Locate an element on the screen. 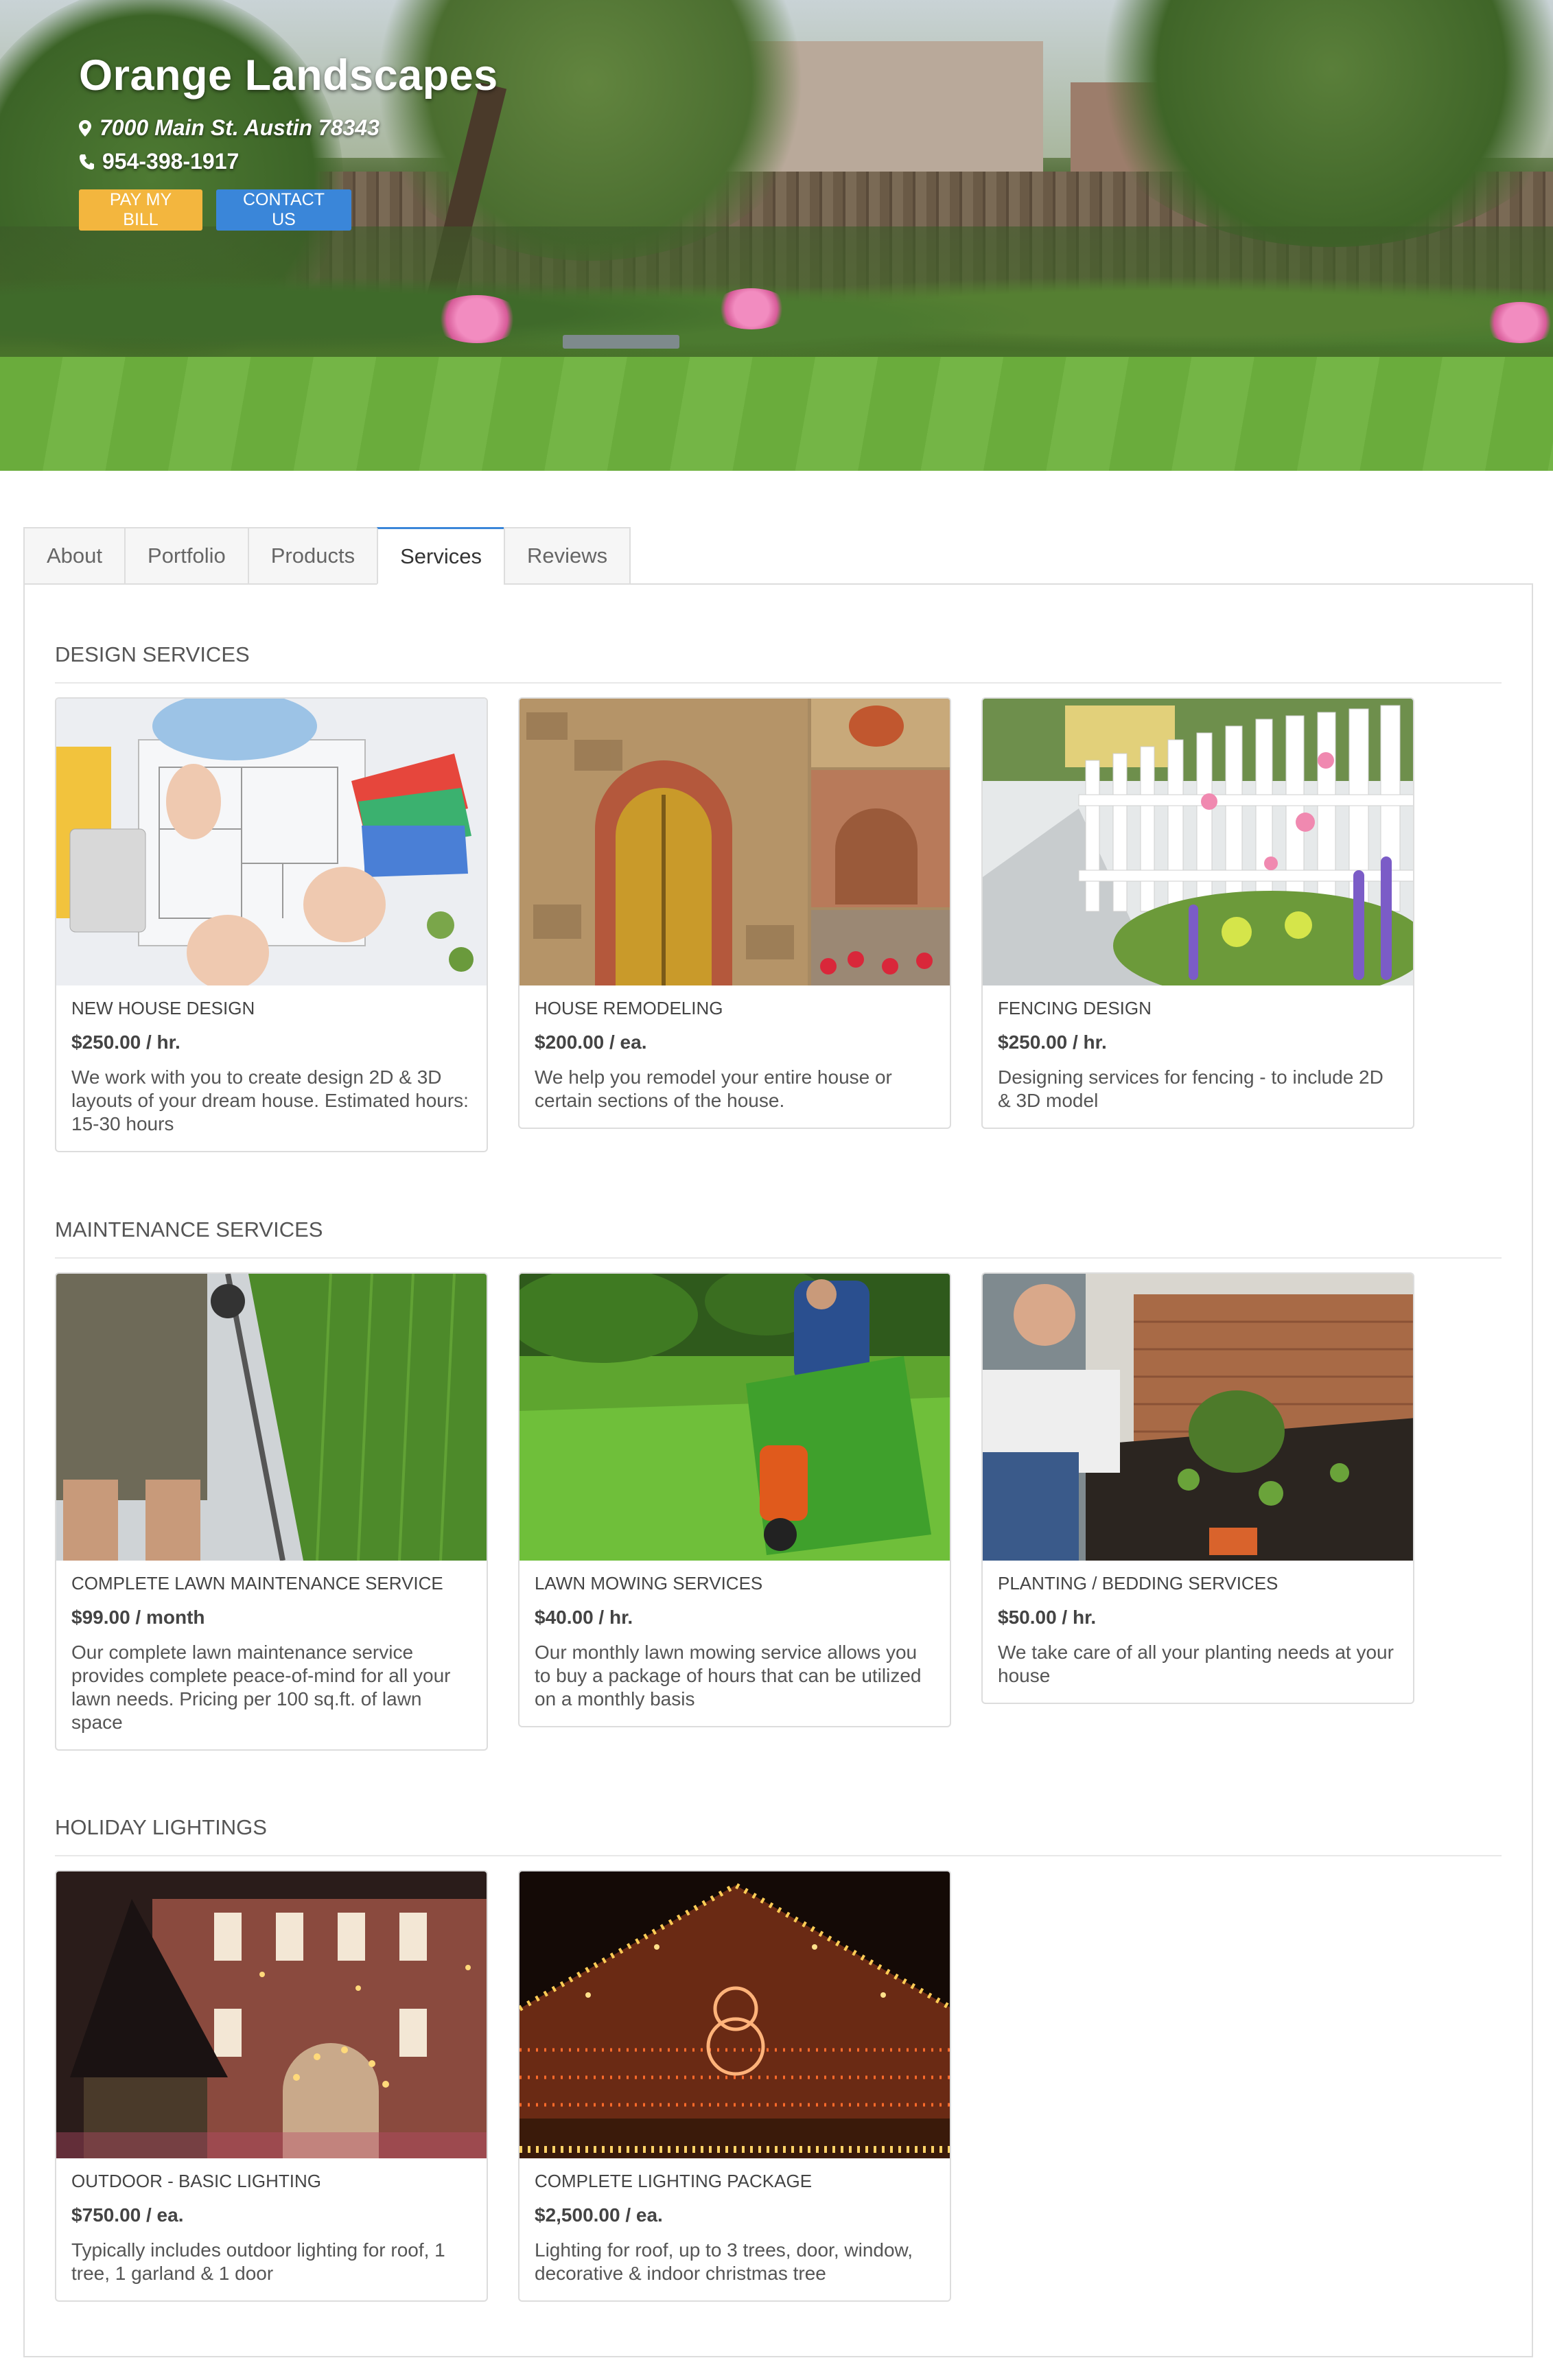  service-name: NEW HOUSE DESIGN is located at coordinates (163, 1008).